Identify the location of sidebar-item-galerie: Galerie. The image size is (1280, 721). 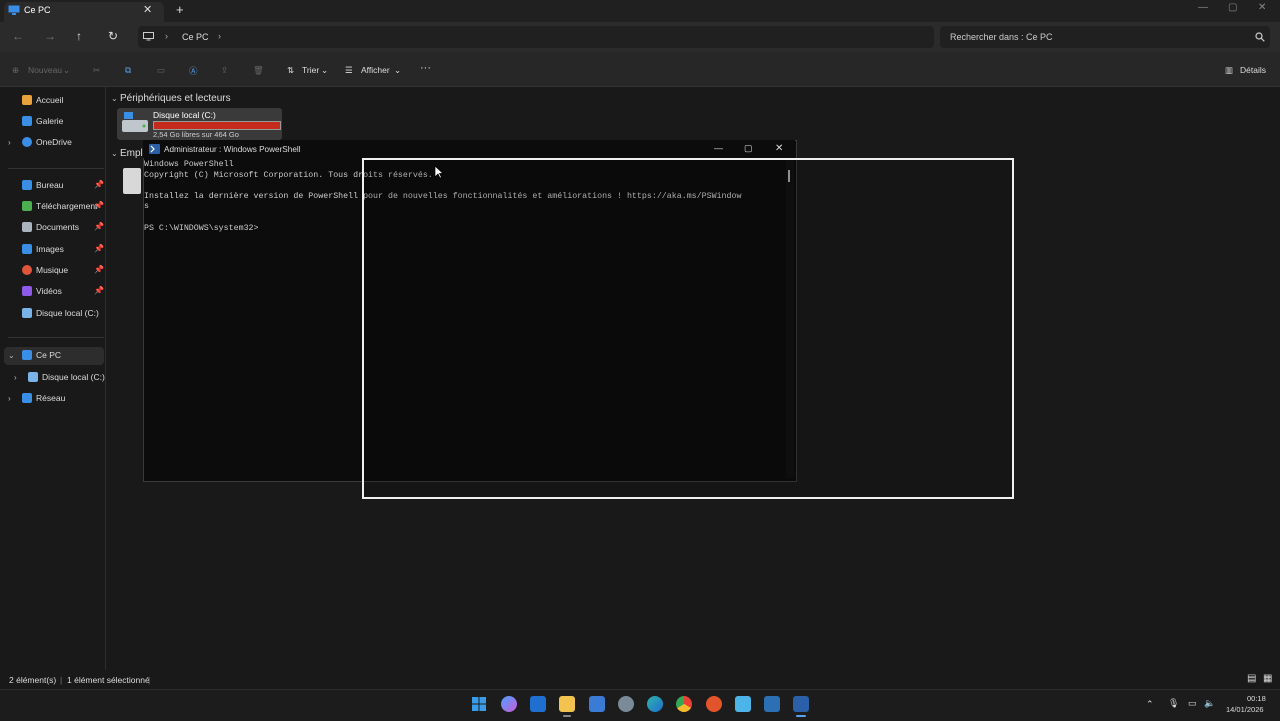
(42, 123).